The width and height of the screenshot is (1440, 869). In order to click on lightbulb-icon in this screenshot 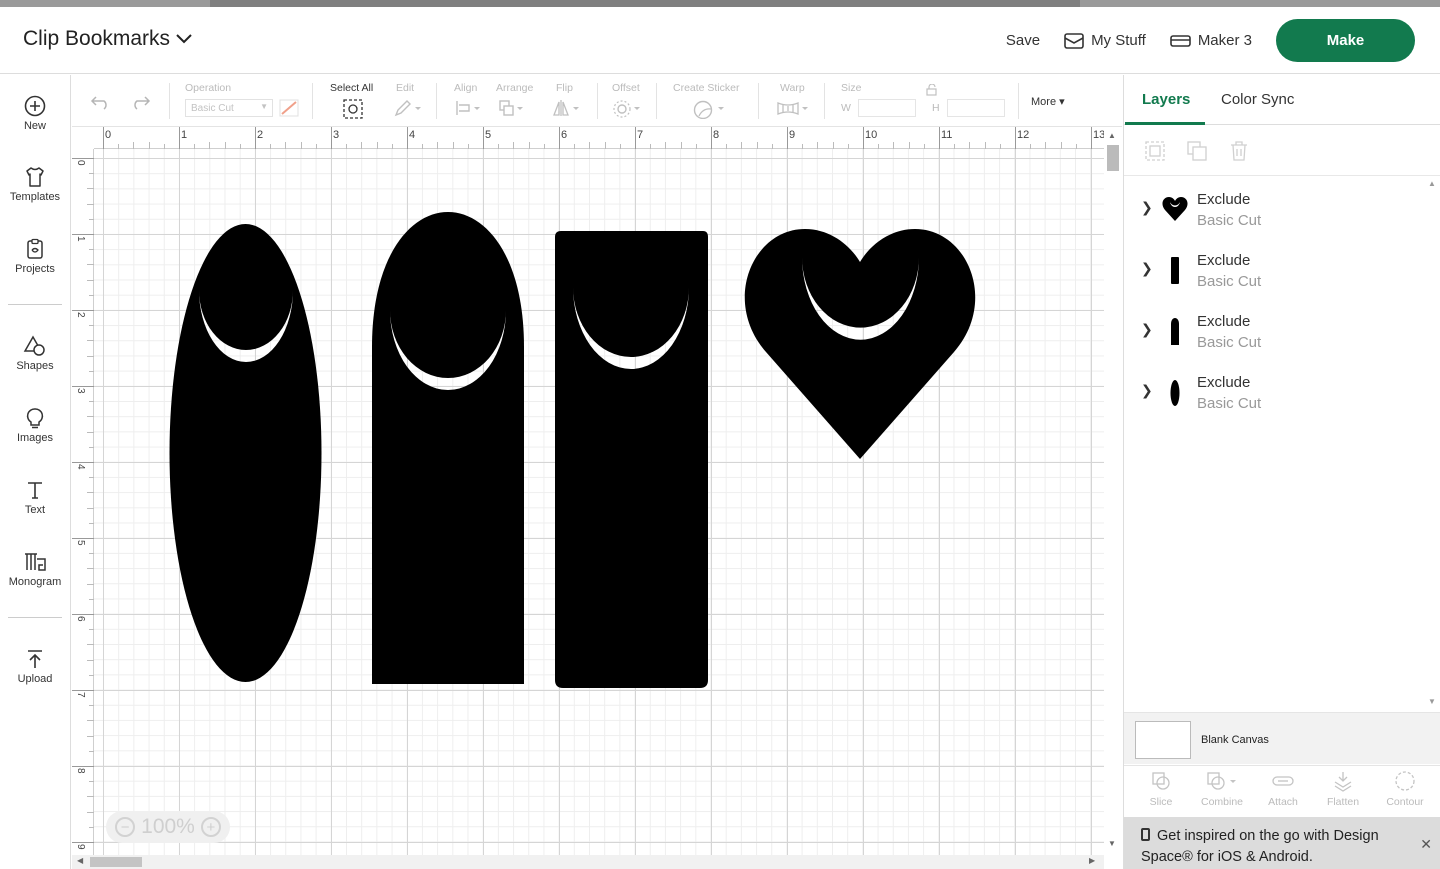, I will do `click(35, 418)`.